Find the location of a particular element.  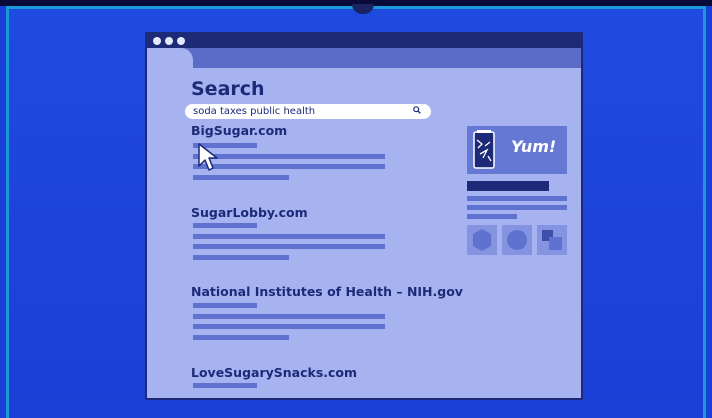

ad-thumbnail-circle is located at coordinates (517, 240).